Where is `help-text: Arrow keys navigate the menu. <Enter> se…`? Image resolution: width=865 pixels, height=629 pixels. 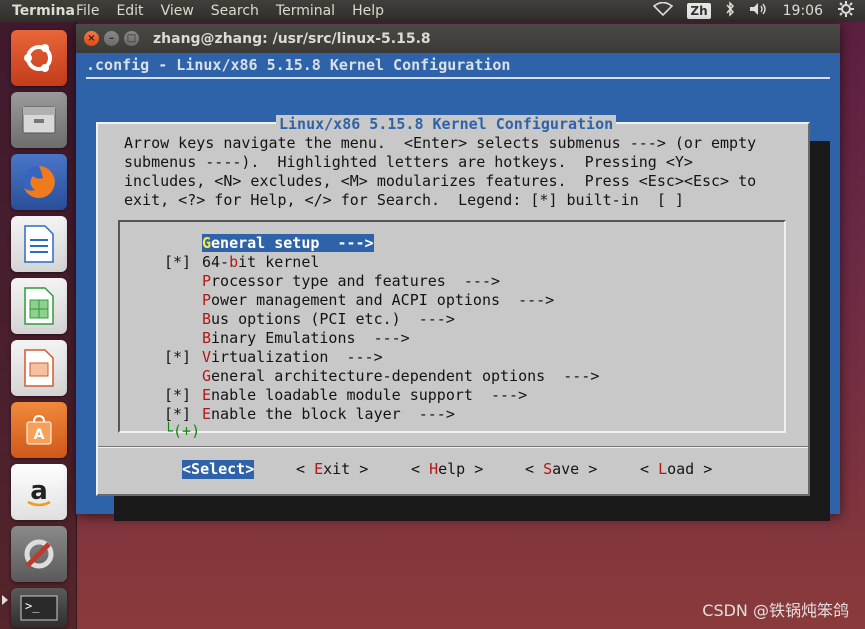 help-text: Arrow keys navigate the menu. <Enter> se… is located at coordinates (440, 171).